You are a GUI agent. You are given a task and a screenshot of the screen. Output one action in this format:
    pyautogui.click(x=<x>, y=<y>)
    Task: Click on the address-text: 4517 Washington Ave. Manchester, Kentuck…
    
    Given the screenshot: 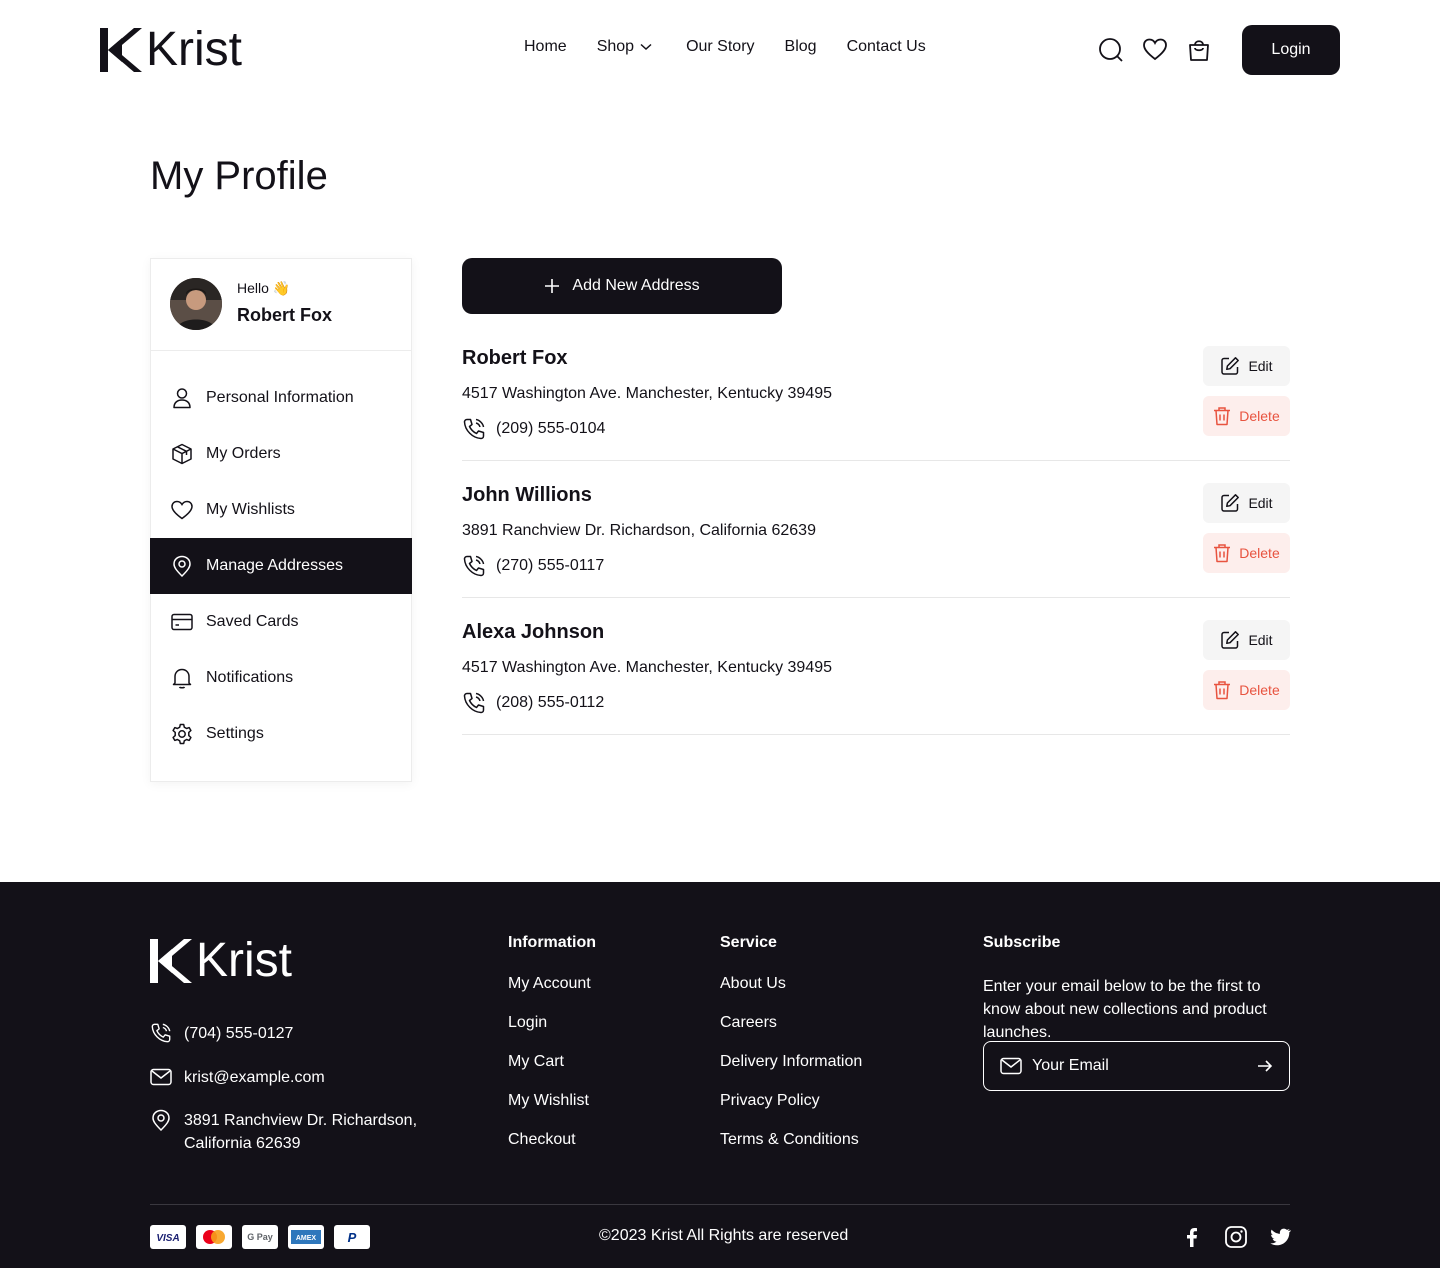 What is the action you would take?
    pyautogui.click(x=647, y=667)
    